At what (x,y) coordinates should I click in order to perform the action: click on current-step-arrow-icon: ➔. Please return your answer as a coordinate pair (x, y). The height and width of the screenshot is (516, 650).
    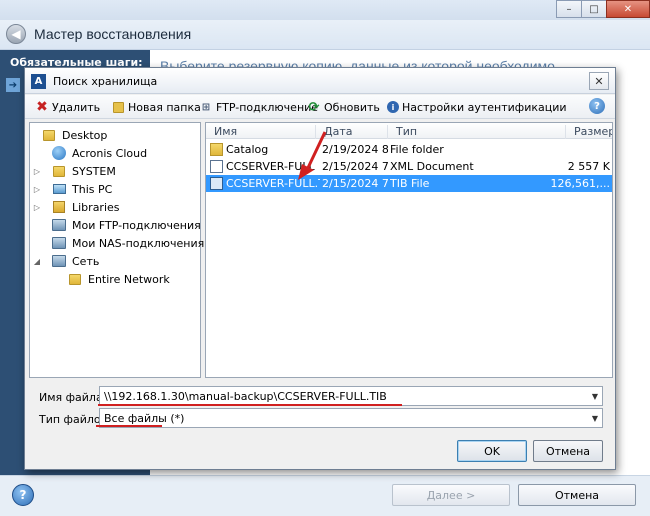
    Looking at the image, I should click on (13, 85).